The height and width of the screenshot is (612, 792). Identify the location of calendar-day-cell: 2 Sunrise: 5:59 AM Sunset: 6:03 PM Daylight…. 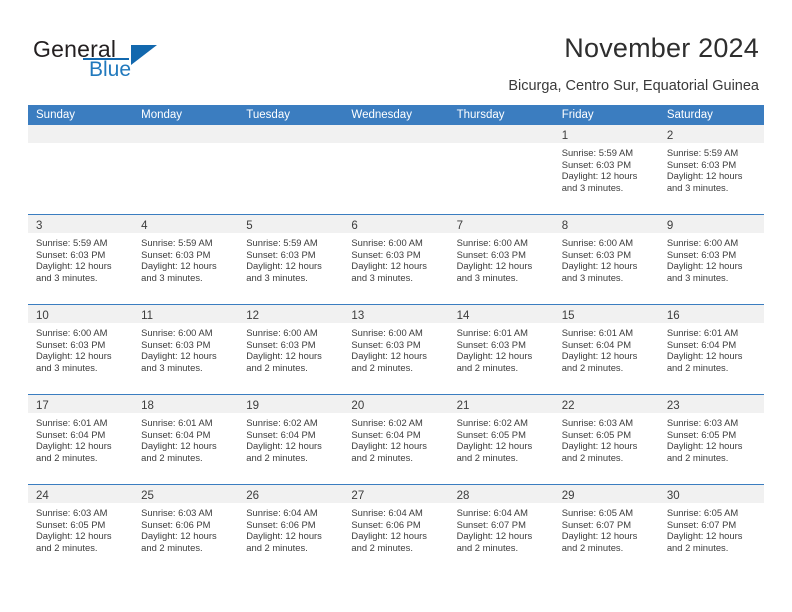
(711, 169).